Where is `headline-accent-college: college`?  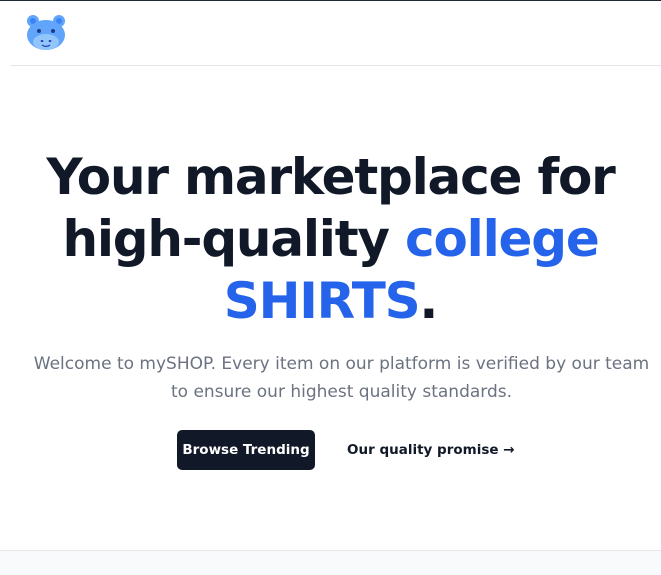 headline-accent-college: college is located at coordinates (502, 239).